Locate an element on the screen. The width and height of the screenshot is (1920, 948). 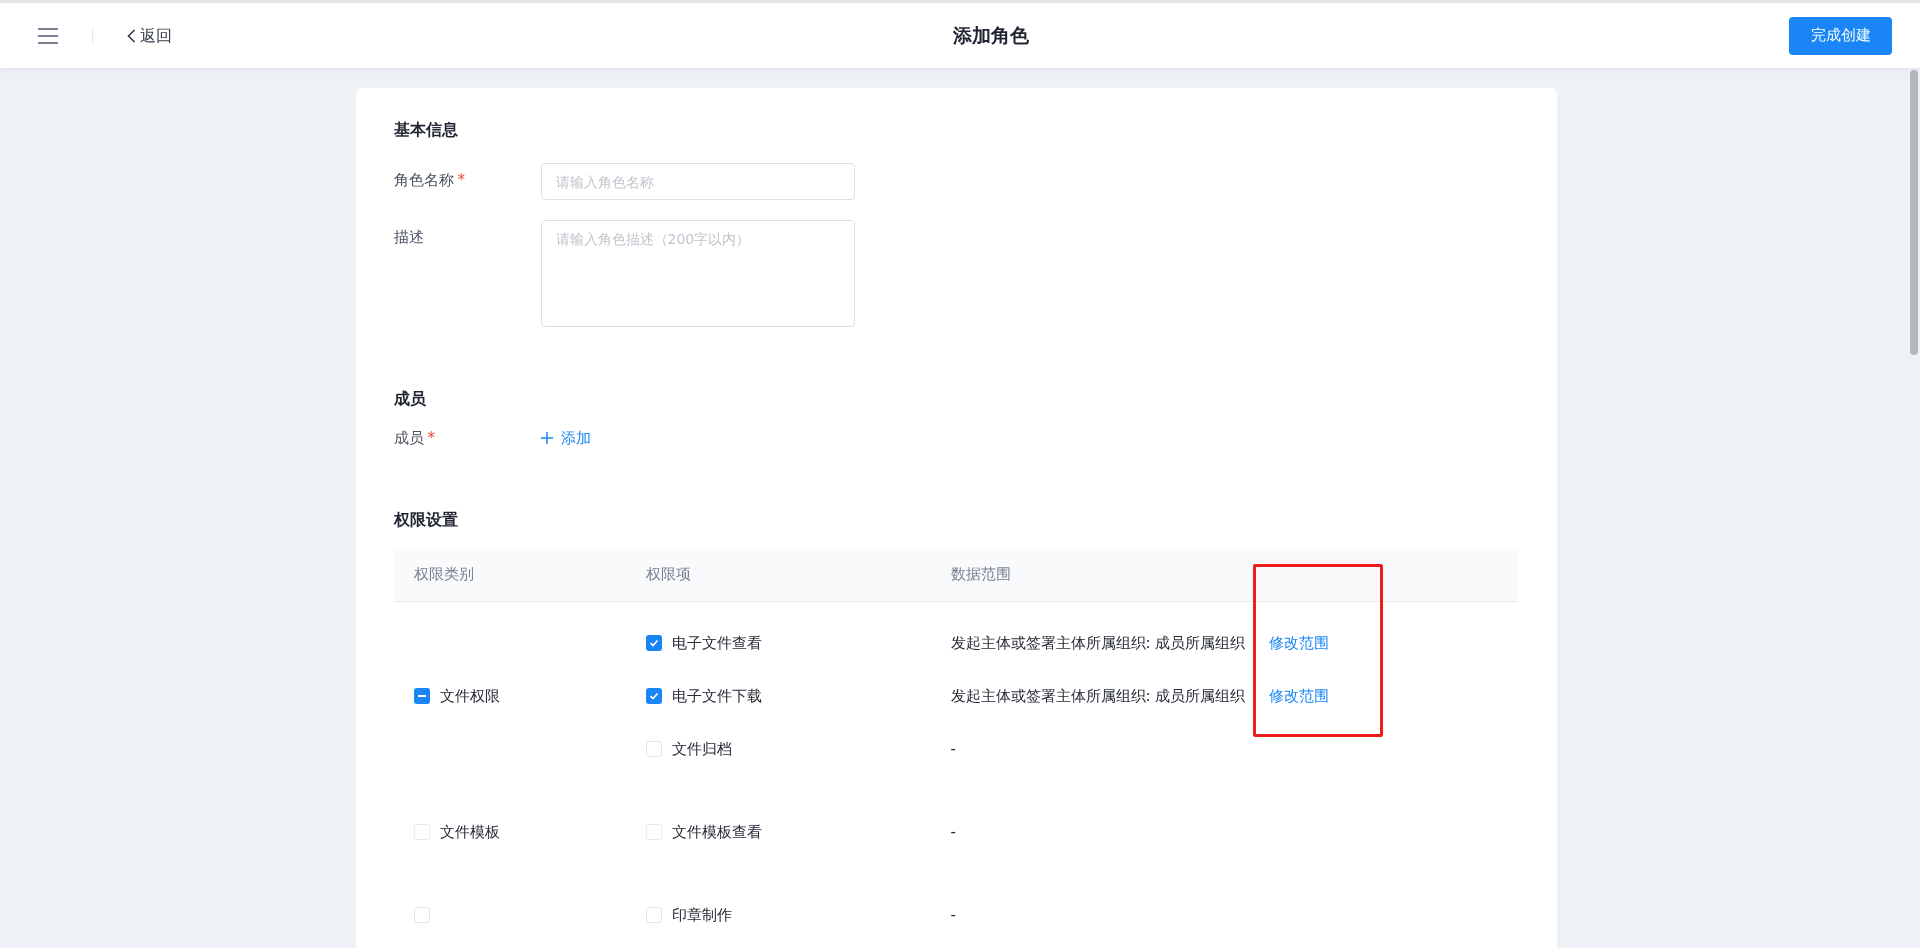
column-header: 权限项 is located at coordinates (668, 574).